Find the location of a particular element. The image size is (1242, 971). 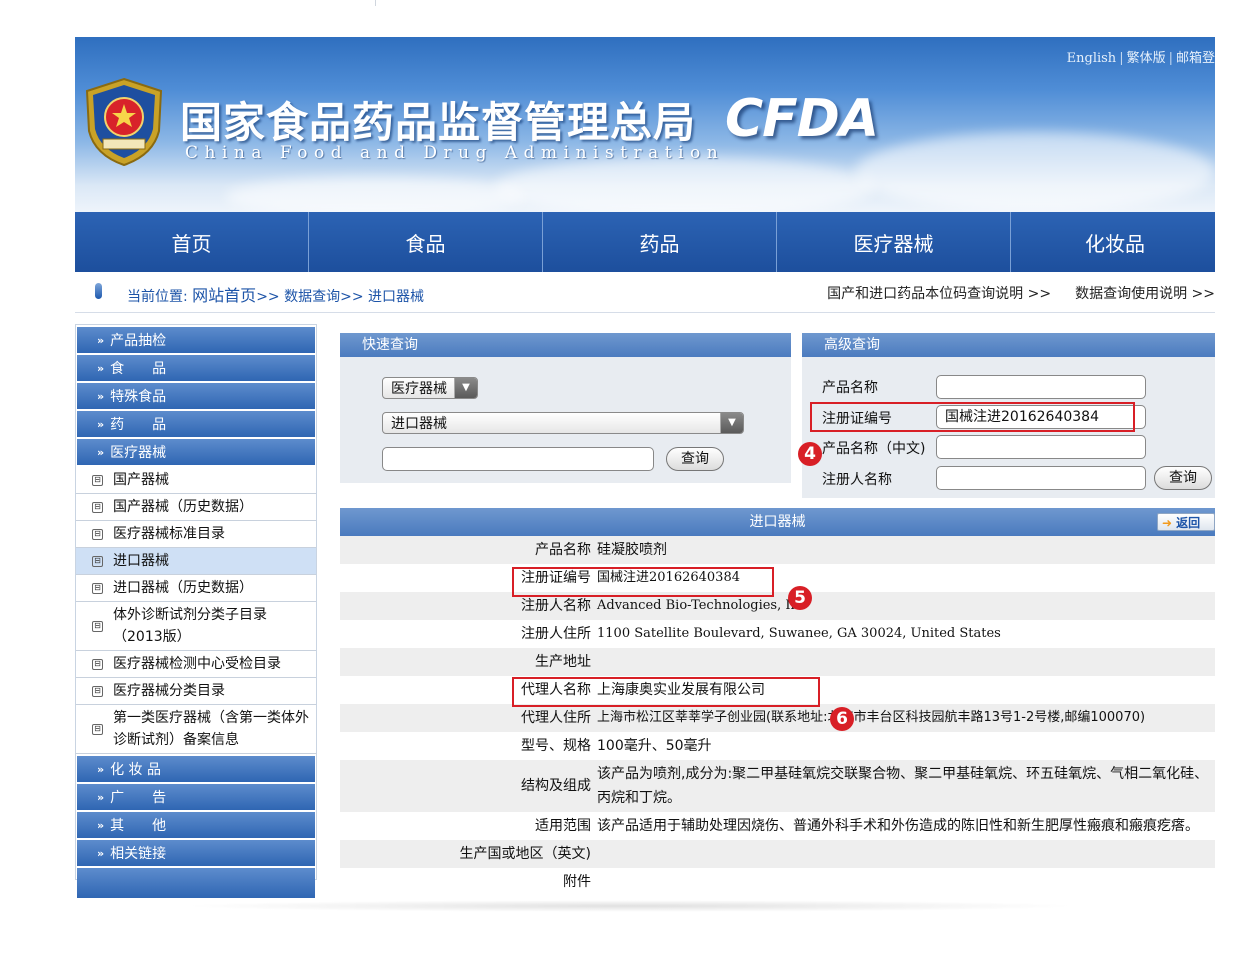

table-row: 注册证编号 国械注进20162640384 is located at coordinates (777, 578).